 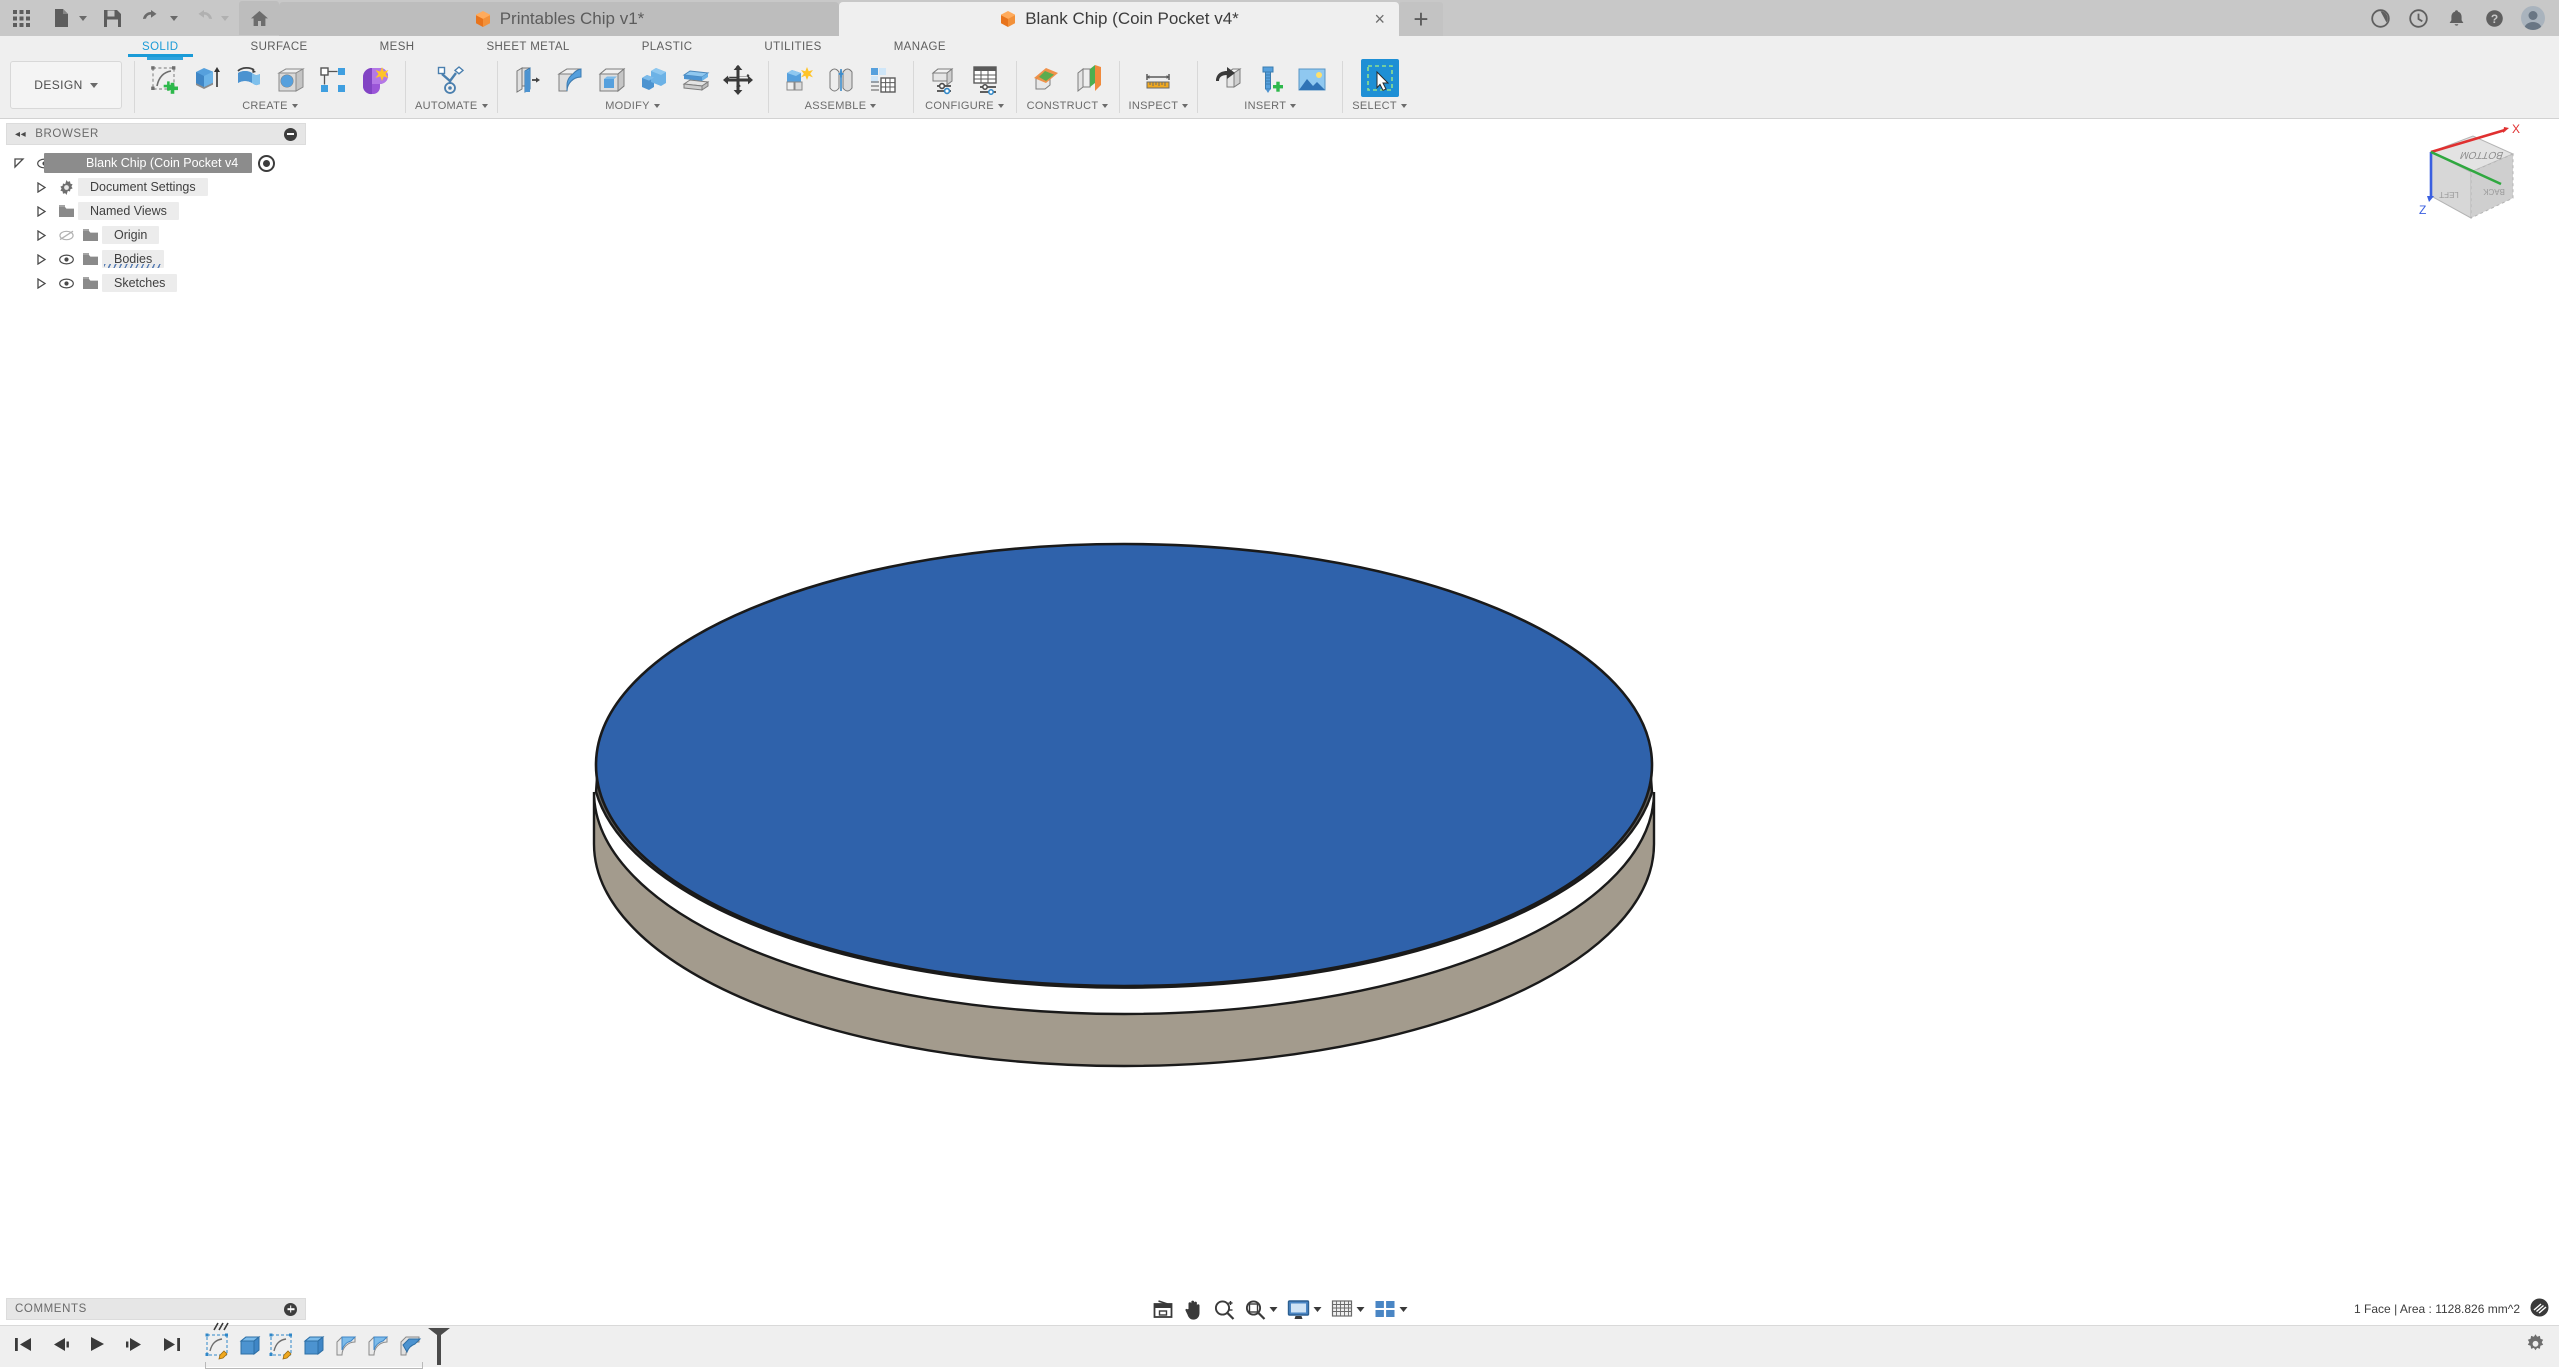 I want to click on ribbon-group-construct-label: CONSTRUCT, so click(x=1068, y=106).